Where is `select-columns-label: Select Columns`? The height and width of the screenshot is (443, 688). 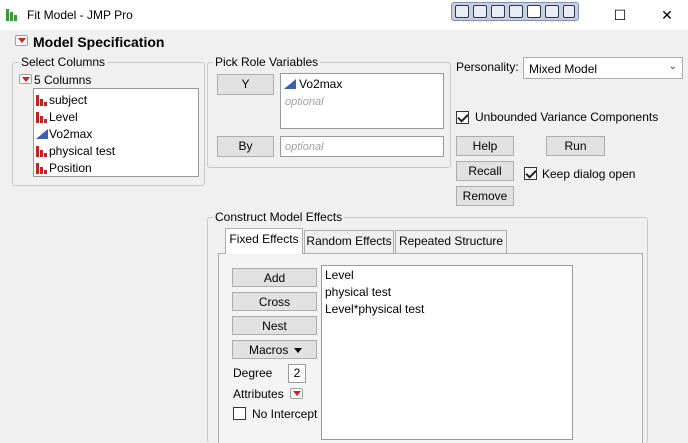 select-columns-label: Select Columns is located at coordinates (63, 62).